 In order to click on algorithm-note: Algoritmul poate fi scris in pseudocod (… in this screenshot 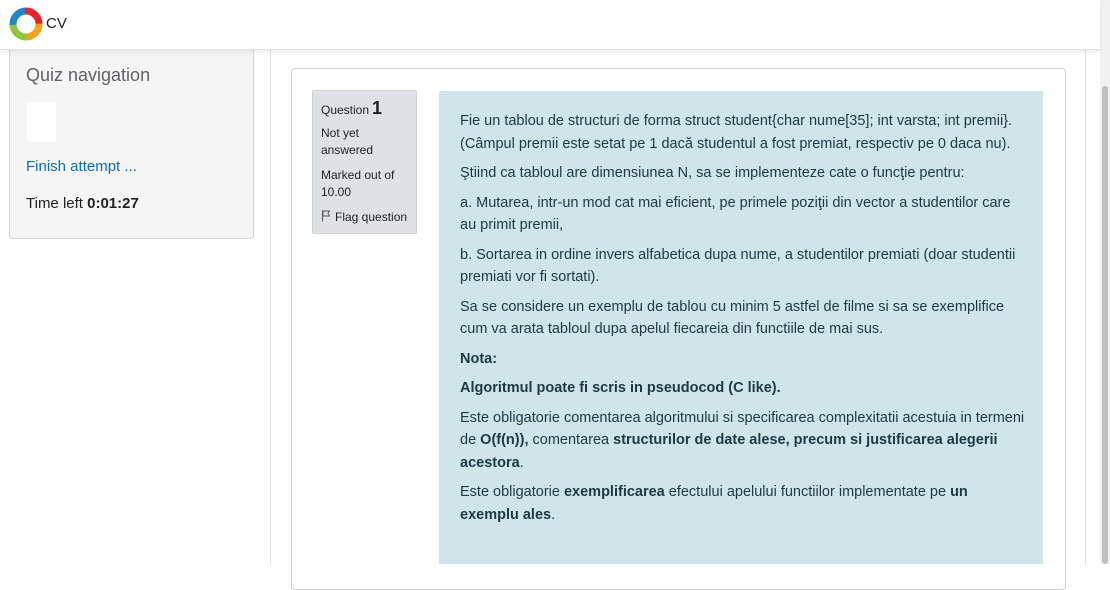, I will do `click(742, 388)`.